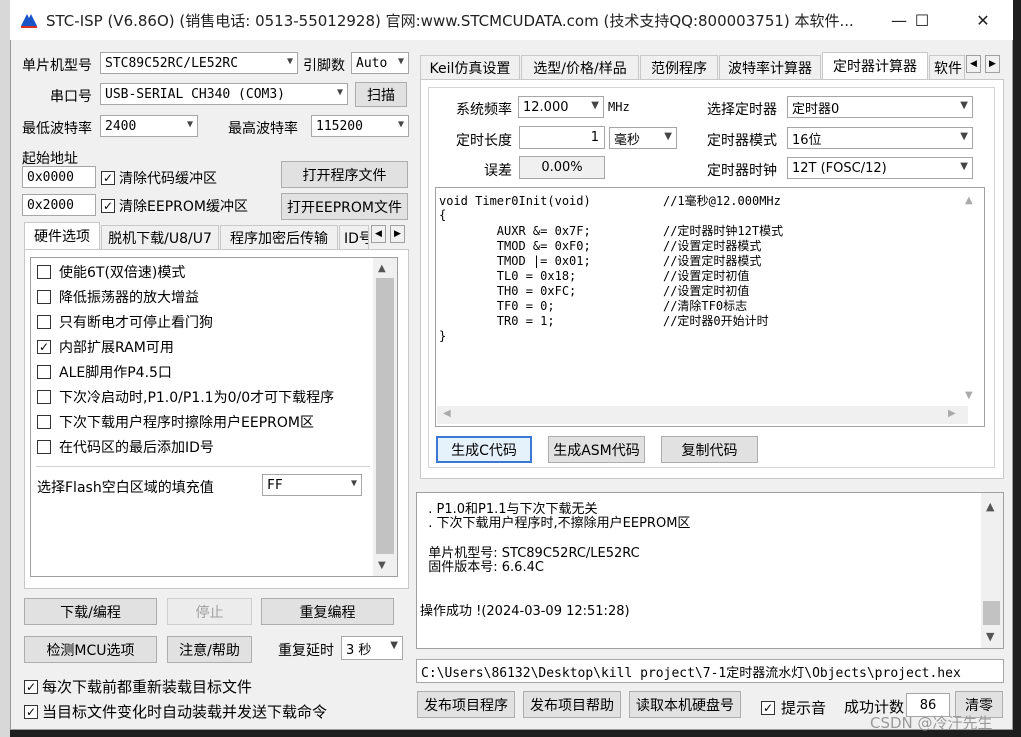 The width and height of the screenshot is (1021, 737). What do you see at coordinates (880, 107) in the screenshot?
I see `timer-select: 定时器0 ▼` at bounding box center [880, 107].